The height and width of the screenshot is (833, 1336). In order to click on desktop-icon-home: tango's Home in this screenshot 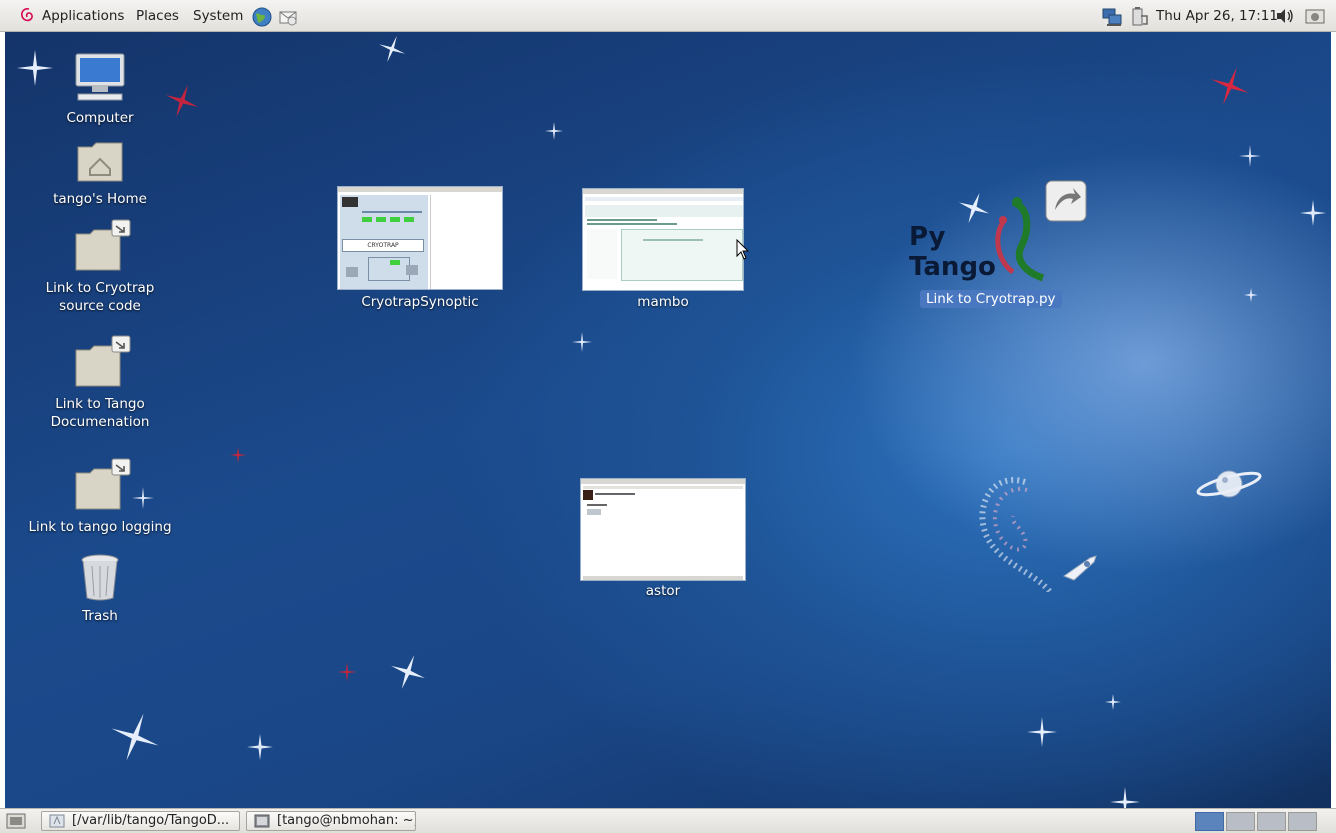, I will do `click(100, 172)`.